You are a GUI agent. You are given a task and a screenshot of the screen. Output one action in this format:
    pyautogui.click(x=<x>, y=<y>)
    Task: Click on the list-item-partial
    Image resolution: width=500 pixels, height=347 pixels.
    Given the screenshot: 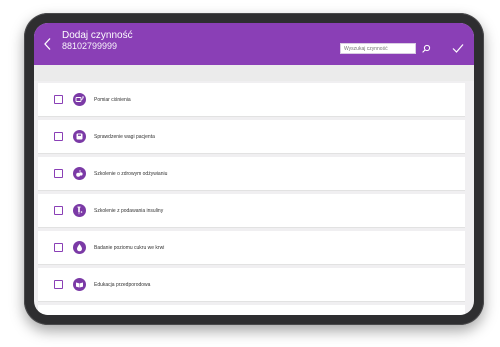 What is the action you would take?
    pyautogui.click(x=251, y=310)
    